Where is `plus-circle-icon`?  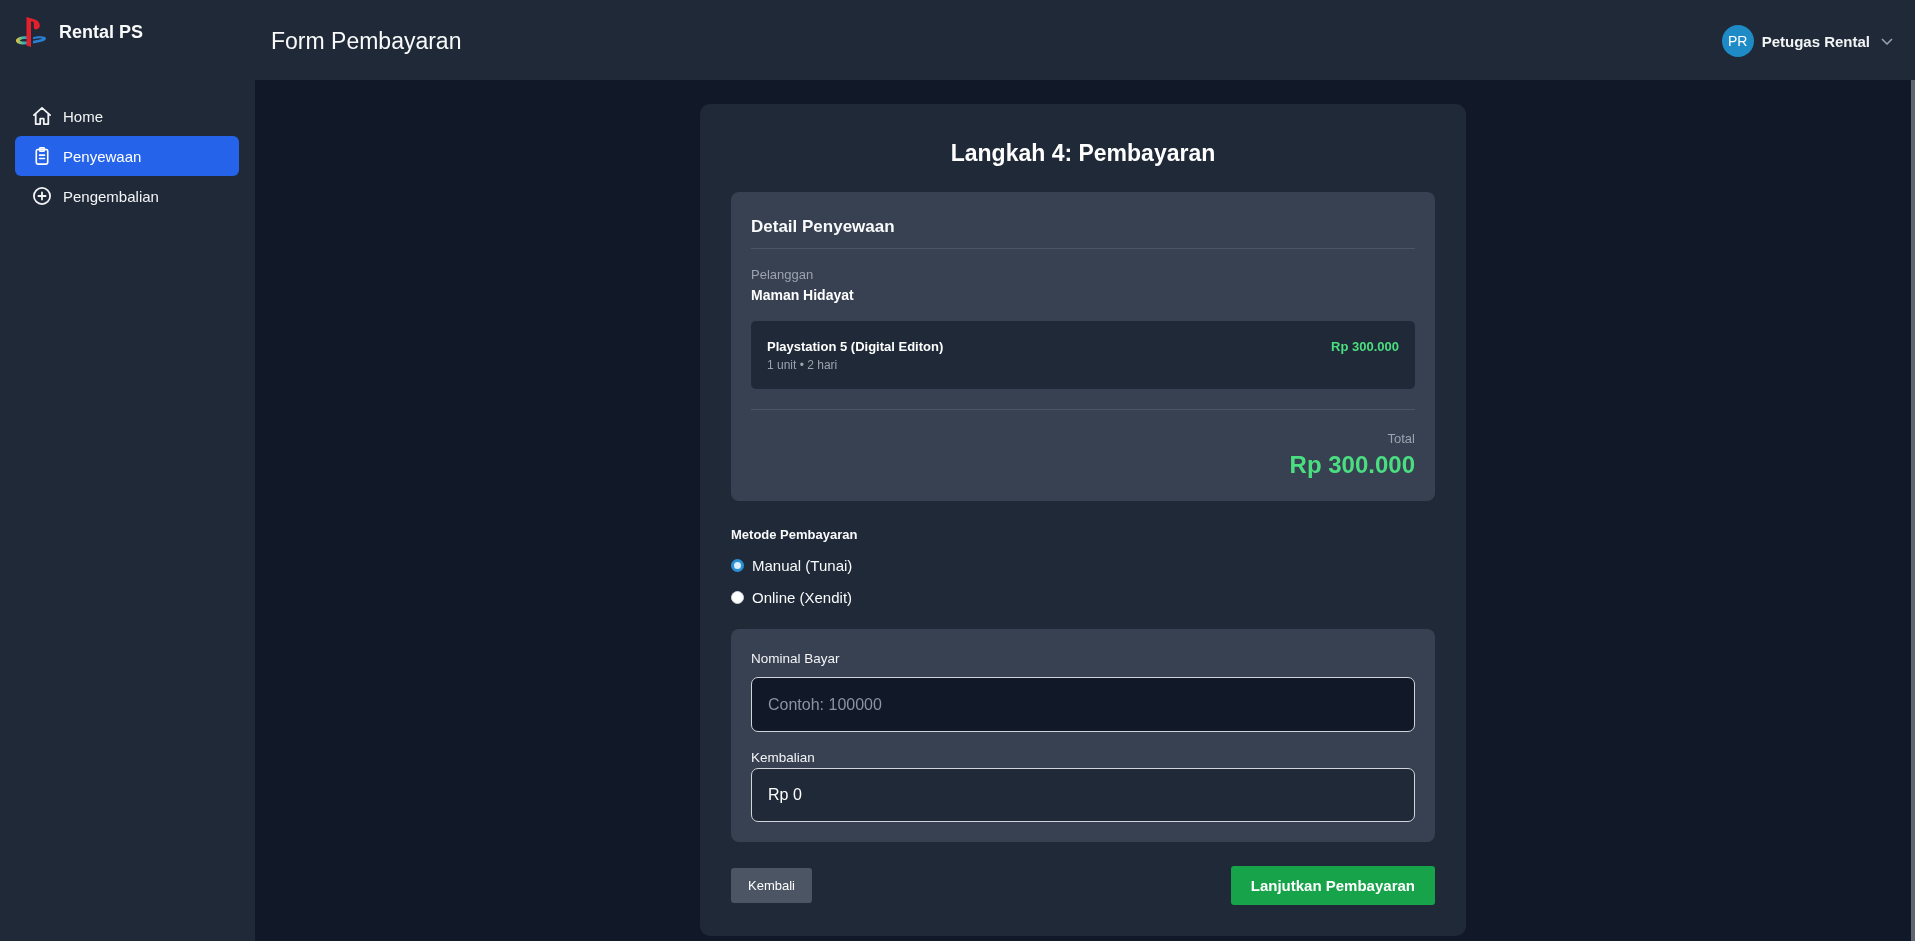 plus-circle-icon is located at coordinates (42, 196).